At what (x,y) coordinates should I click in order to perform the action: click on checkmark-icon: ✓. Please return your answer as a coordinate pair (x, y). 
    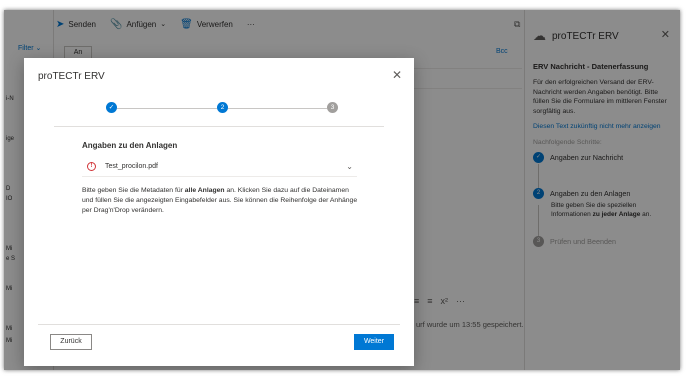
    Looking at the image, I should click on (111, 107).